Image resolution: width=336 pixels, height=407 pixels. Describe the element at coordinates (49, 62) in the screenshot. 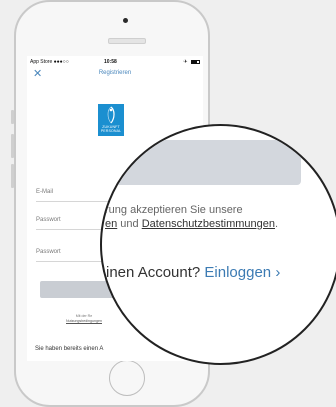

I see `carrier-label: App Store ●●●○○` at that location.